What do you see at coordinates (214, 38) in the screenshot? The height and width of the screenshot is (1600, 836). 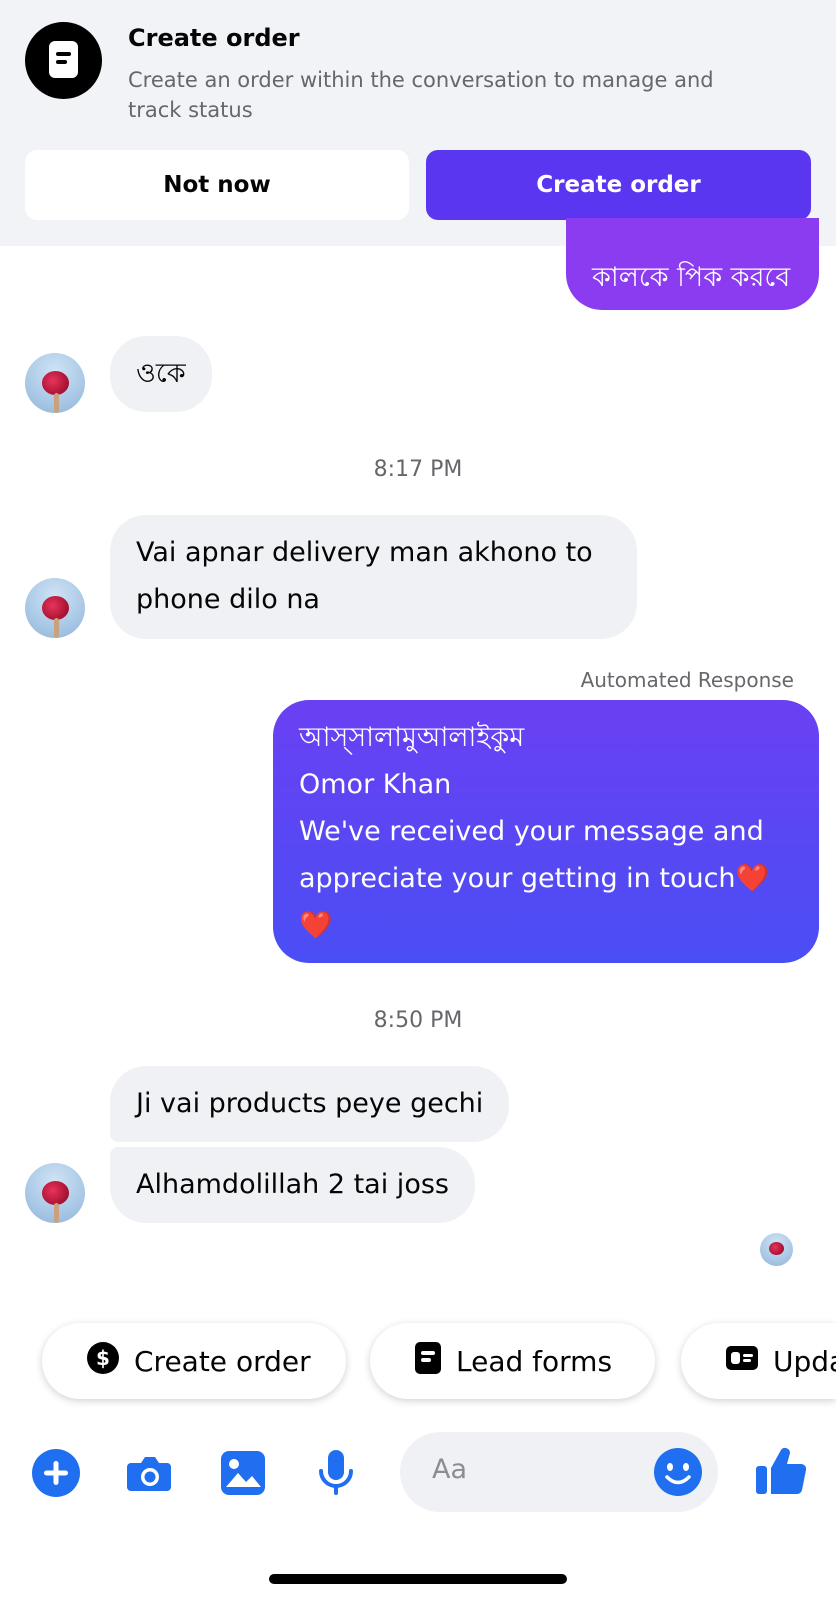 I see `banner-title: Create order` at bounding box center [214, 38].